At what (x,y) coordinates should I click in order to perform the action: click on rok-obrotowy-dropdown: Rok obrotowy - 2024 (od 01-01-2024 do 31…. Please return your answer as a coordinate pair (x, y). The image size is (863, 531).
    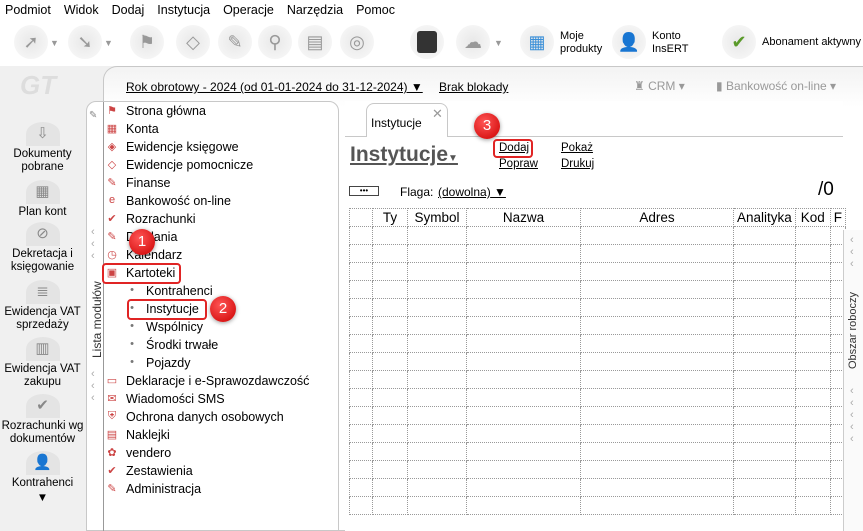
    Looking at the image, I should click on (274, 87).